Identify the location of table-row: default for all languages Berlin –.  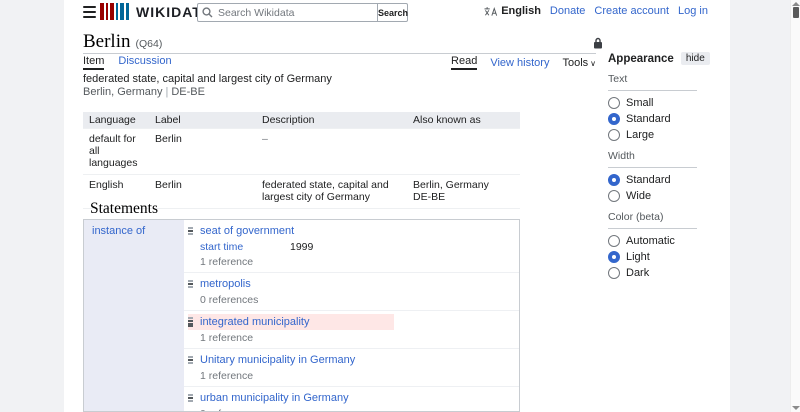
(301, 152).